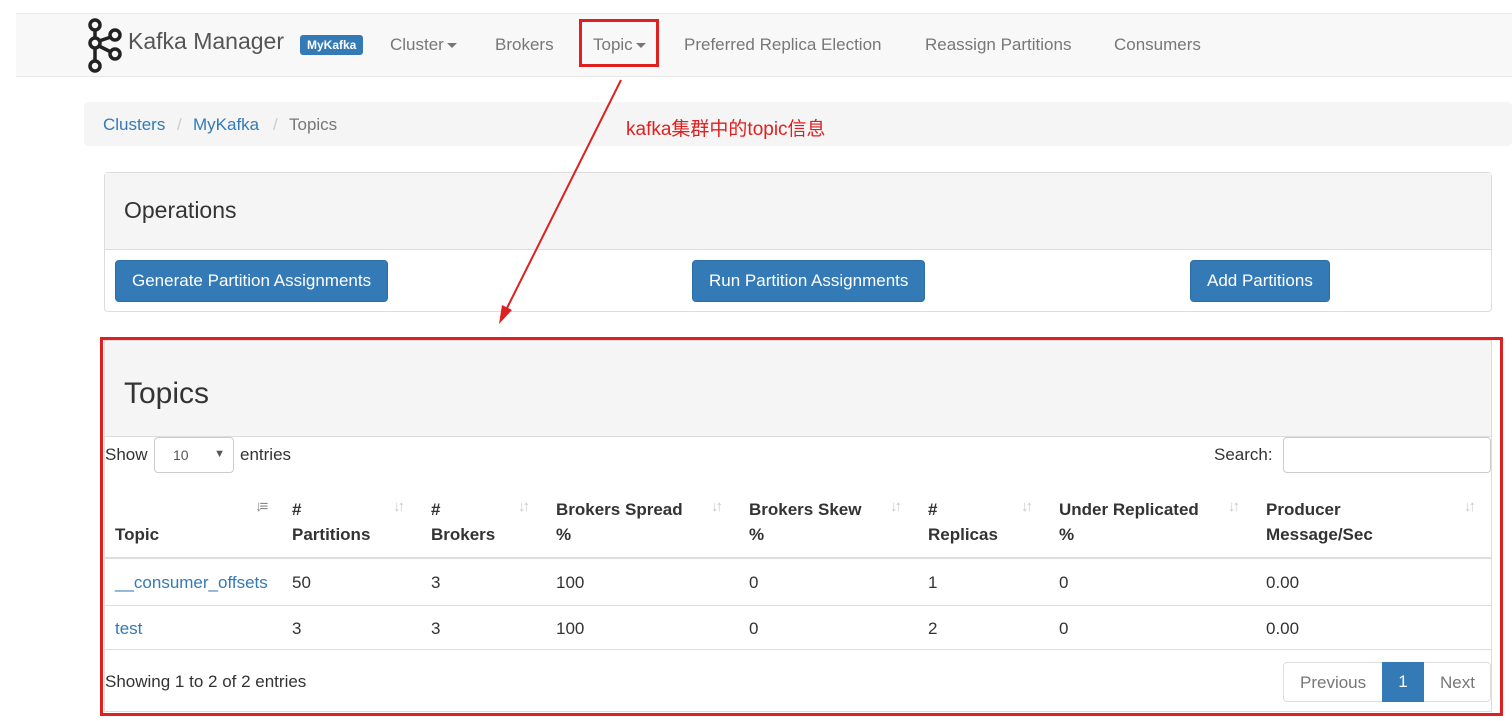 The width and height of the screenshot is (1512, 721). What do you see at coordinates (451, 46) in the screenshot?
I see `caret-down-icon` at bounding box center [451, 46].